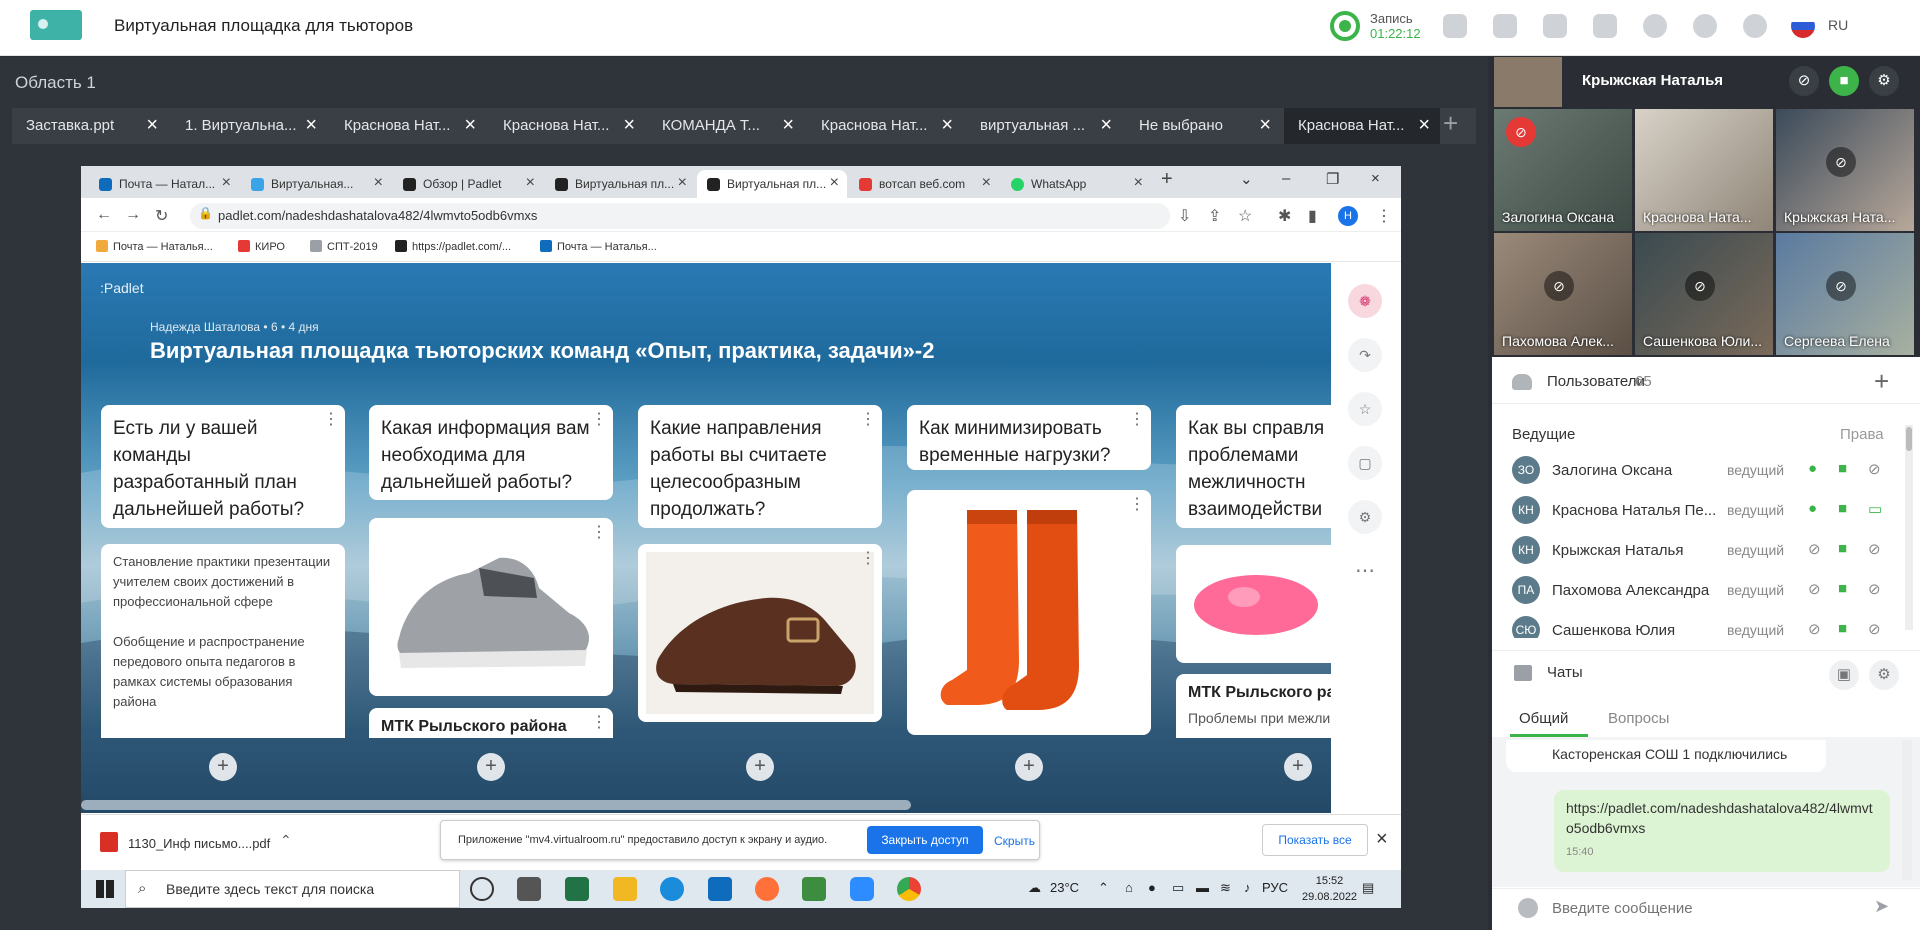  I want to click on video-tile: ⊘ Сергеева Елена, so click(1845, 294).